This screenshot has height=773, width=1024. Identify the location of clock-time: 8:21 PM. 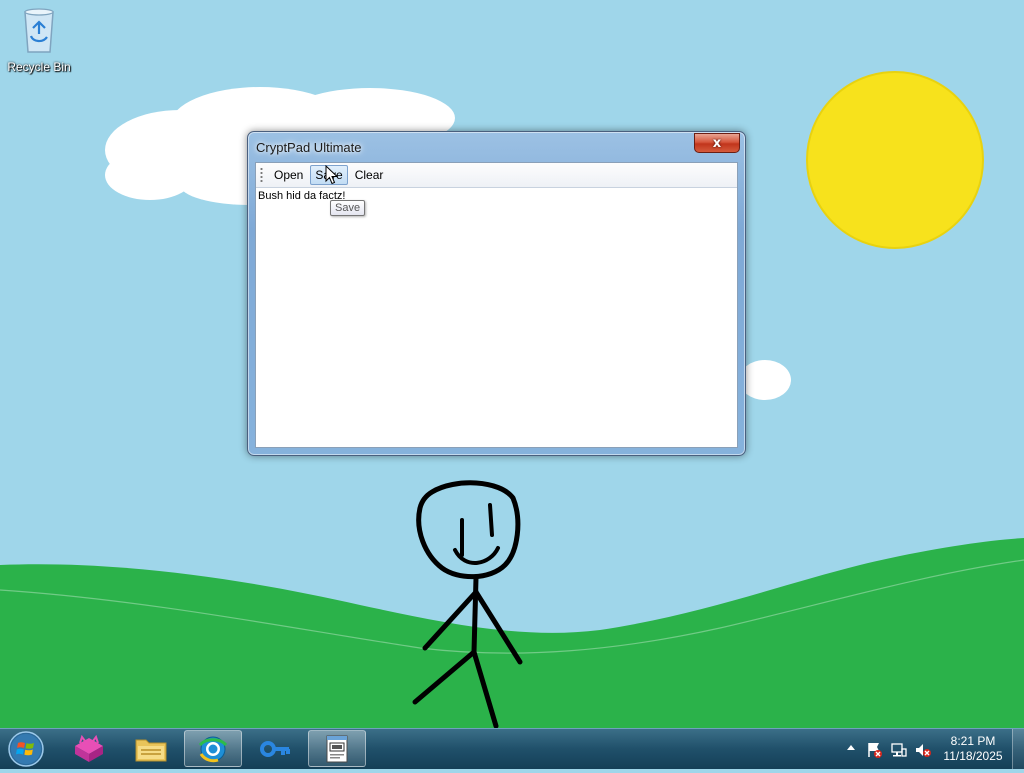
(973, 741).